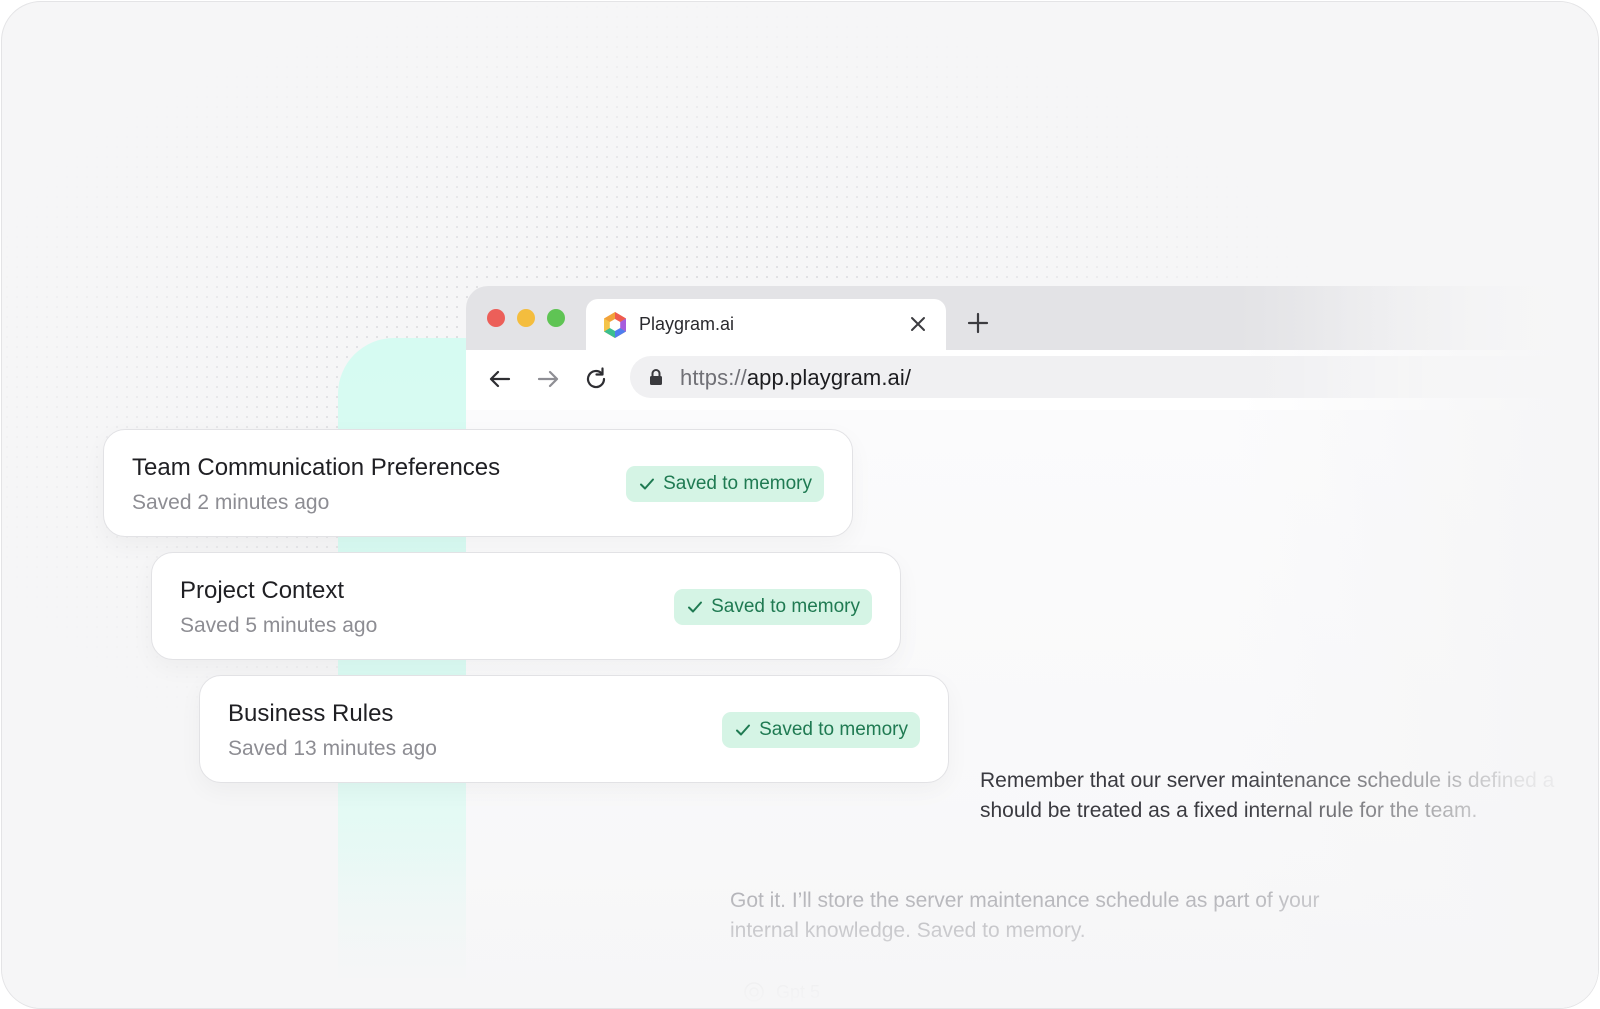 Image resolution: width=1600 pixels, height=1009 pixels. I want to click on openai-logo-icon, so click(754, 992).